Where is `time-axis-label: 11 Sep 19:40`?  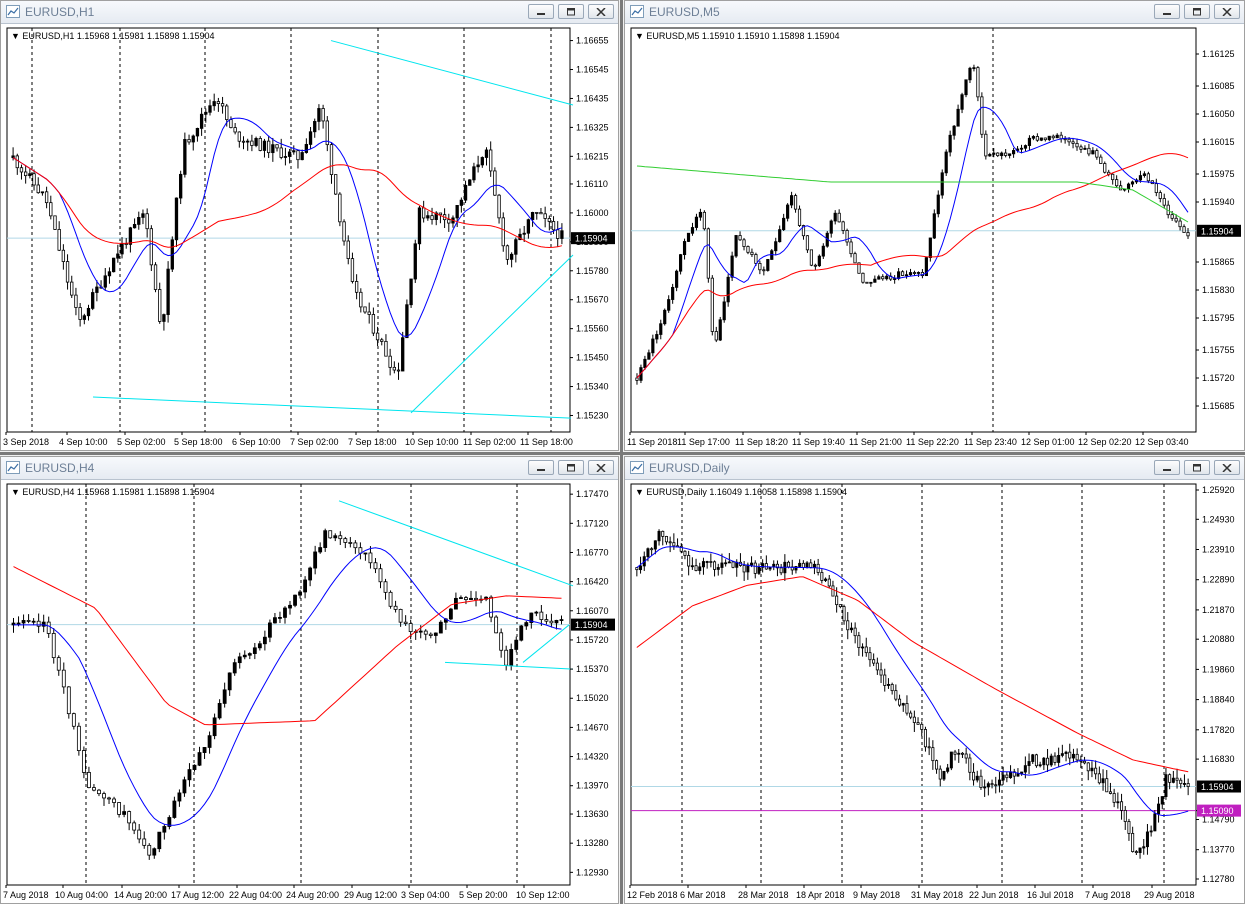
time-axis-label: 11 Sep 19:40 is located at coordinates (818, 442).